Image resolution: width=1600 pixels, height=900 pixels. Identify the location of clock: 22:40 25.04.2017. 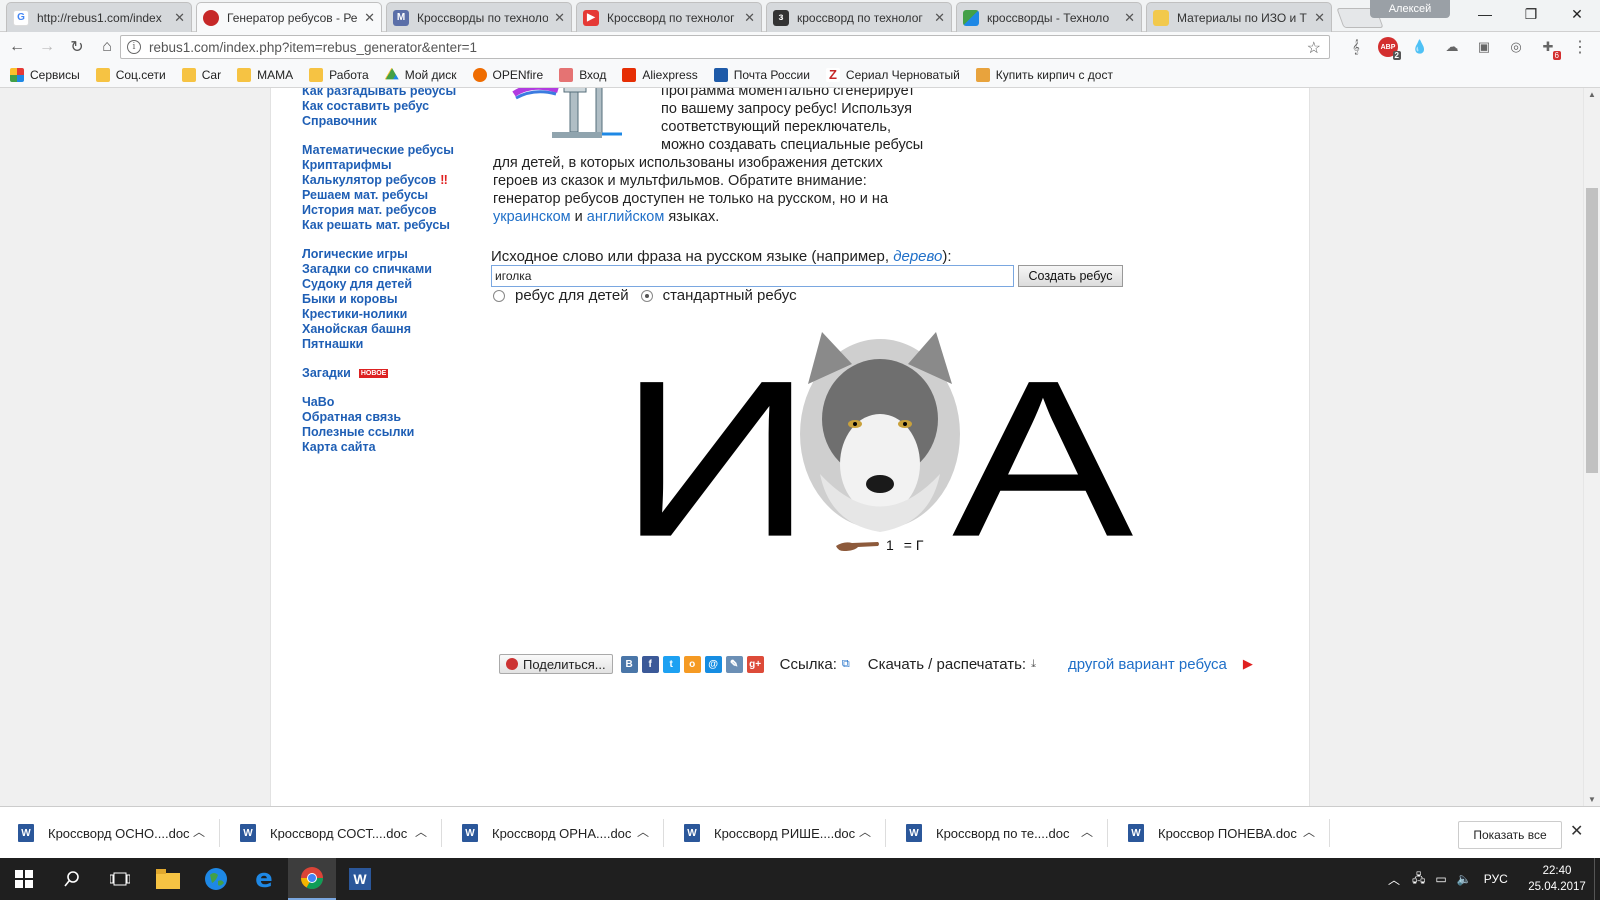
(1557, 879).